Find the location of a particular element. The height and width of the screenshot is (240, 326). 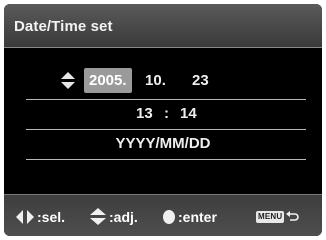

adjust-hint: :adj. is located at coordinates (114, 217).